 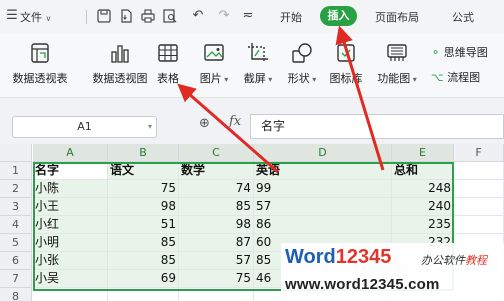 What do you see at coordinates (70, 225) in the screenshot?
I see `cell-a4: 小红` at bounding box center [70, 225].